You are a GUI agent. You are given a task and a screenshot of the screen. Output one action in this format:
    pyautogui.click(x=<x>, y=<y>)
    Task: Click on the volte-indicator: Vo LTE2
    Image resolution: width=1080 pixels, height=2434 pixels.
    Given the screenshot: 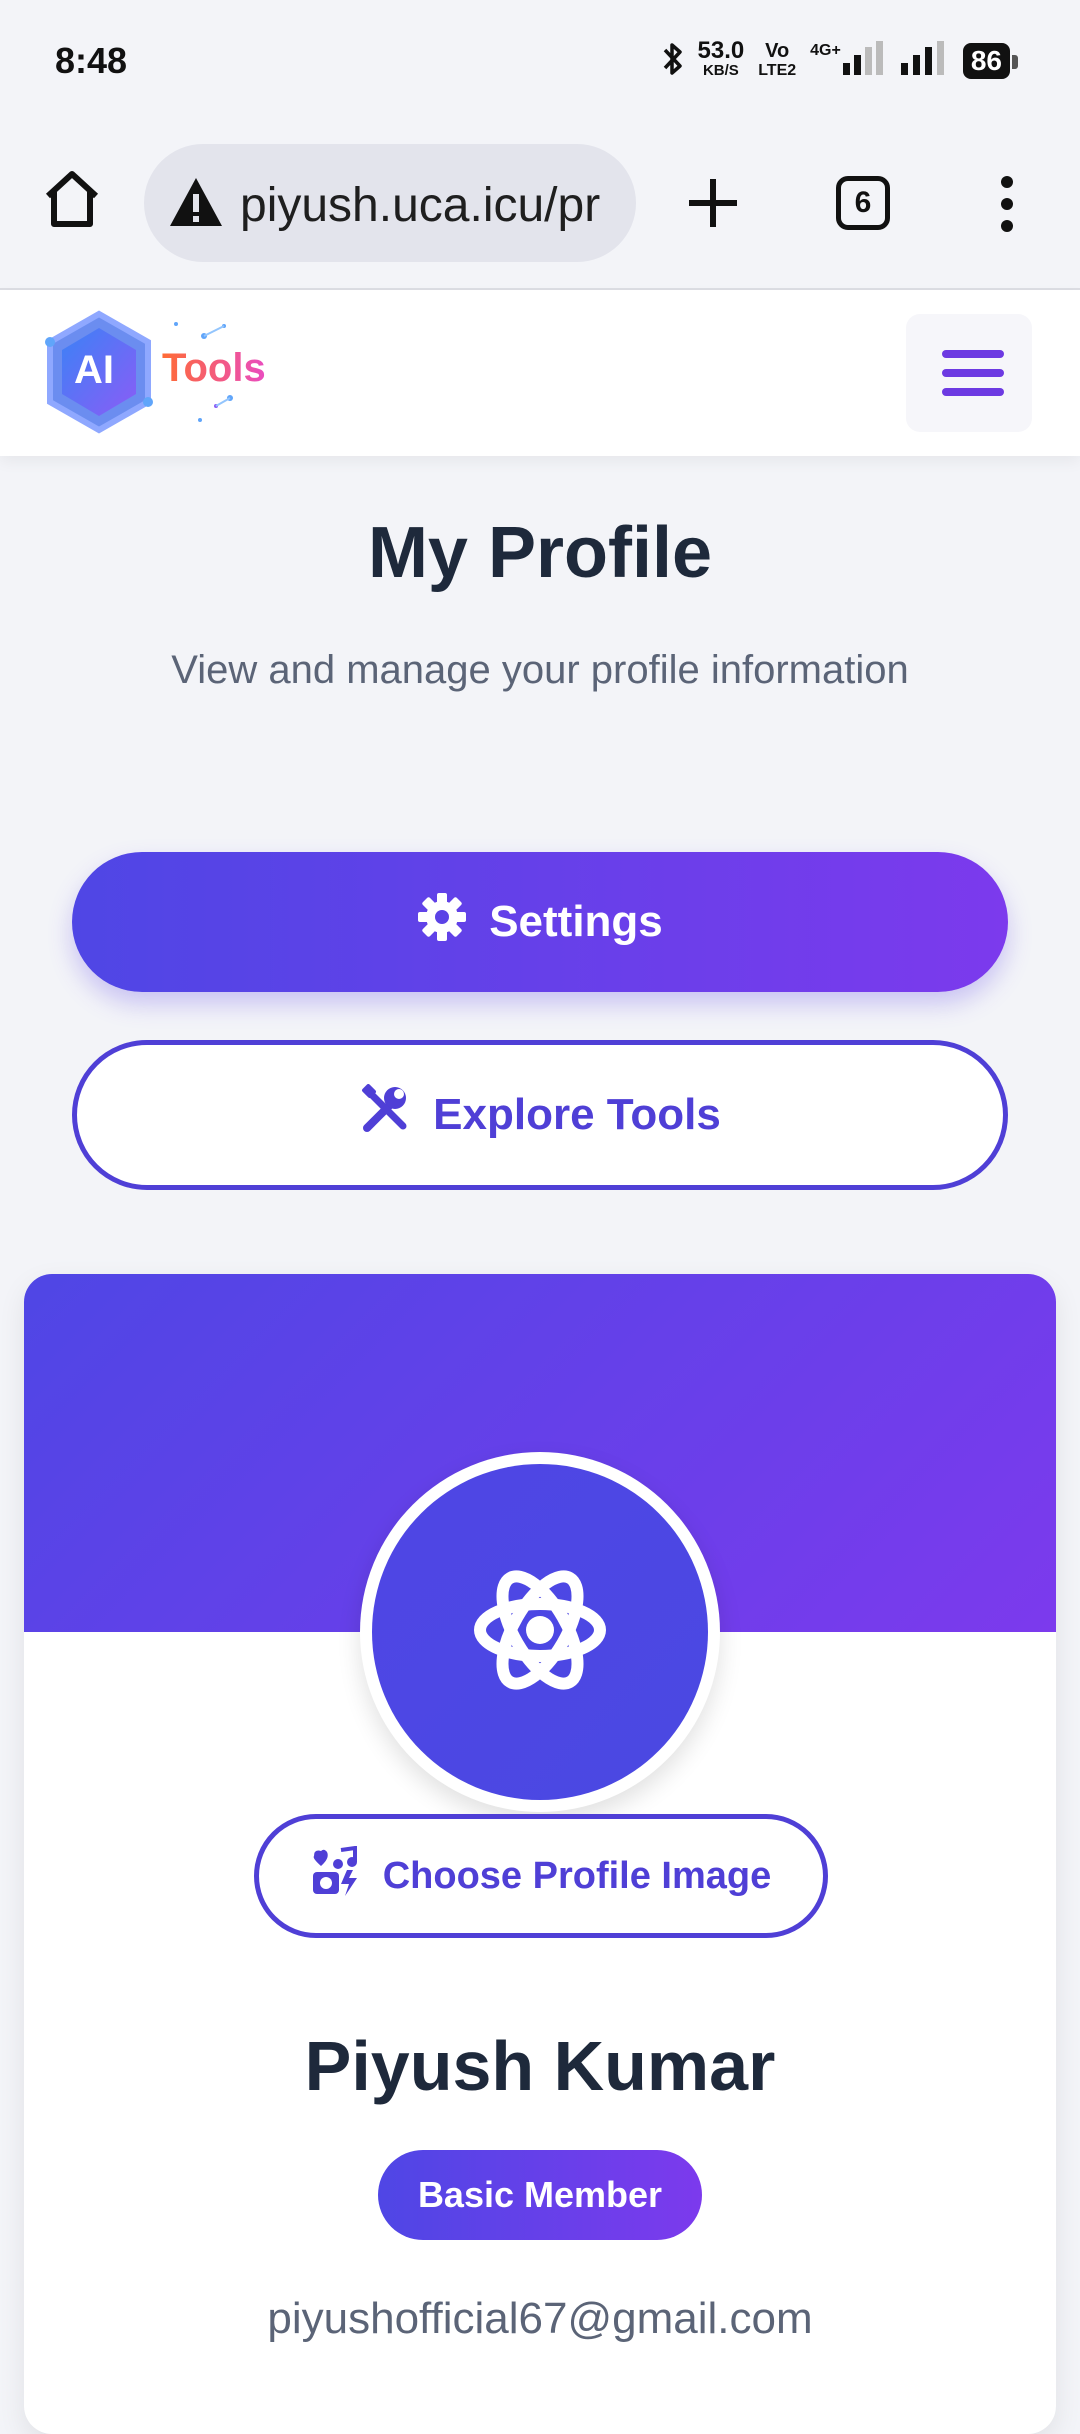 What is the action you would take?
    pyautogui.click(x=777, y=61)
    